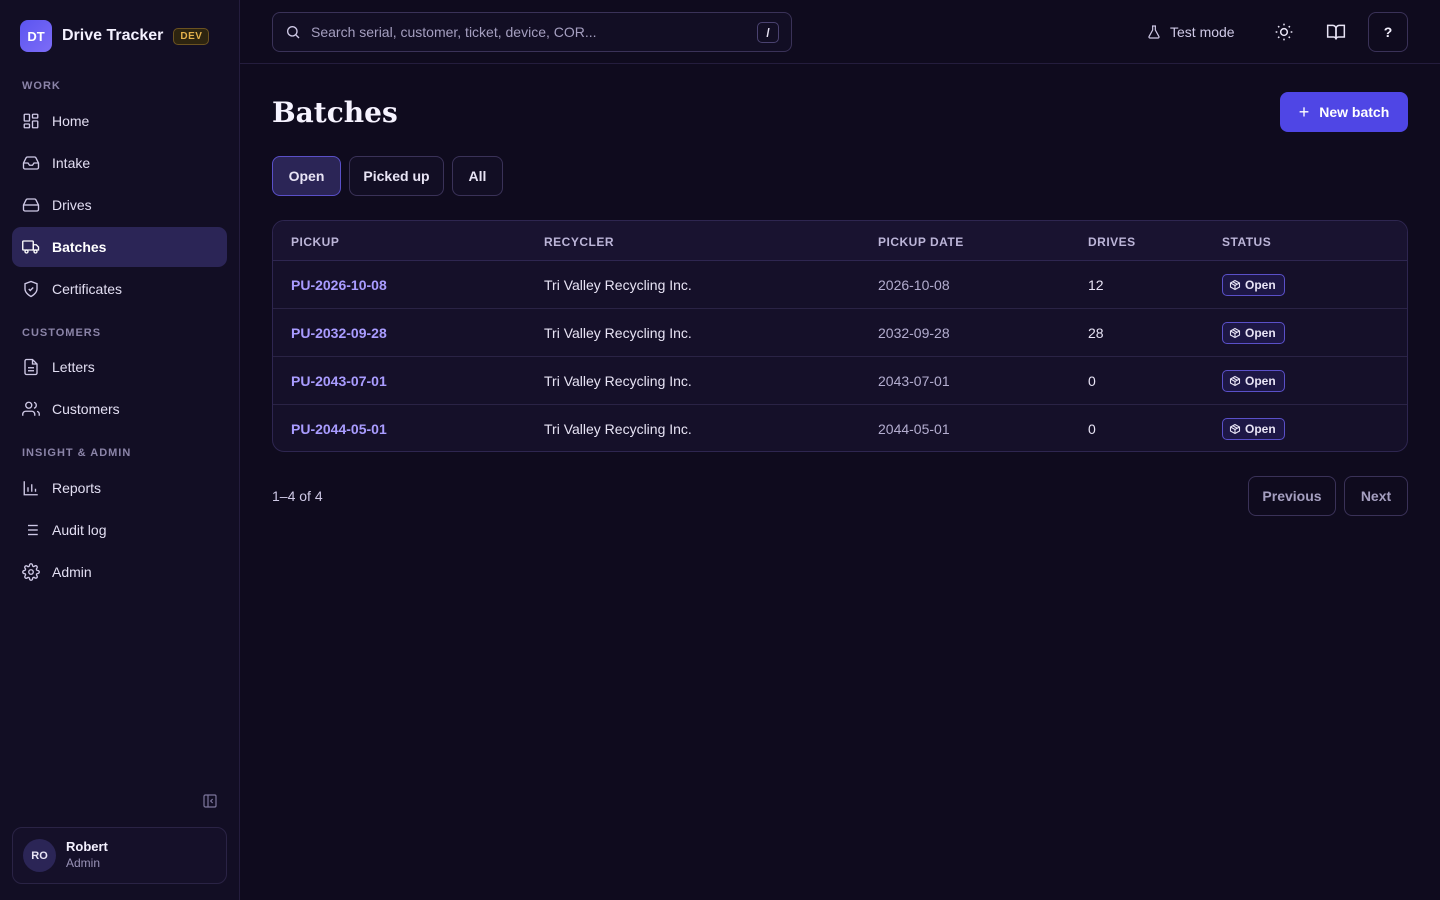  I want to click on drives-count-cell: 12, so click(1096, 285).